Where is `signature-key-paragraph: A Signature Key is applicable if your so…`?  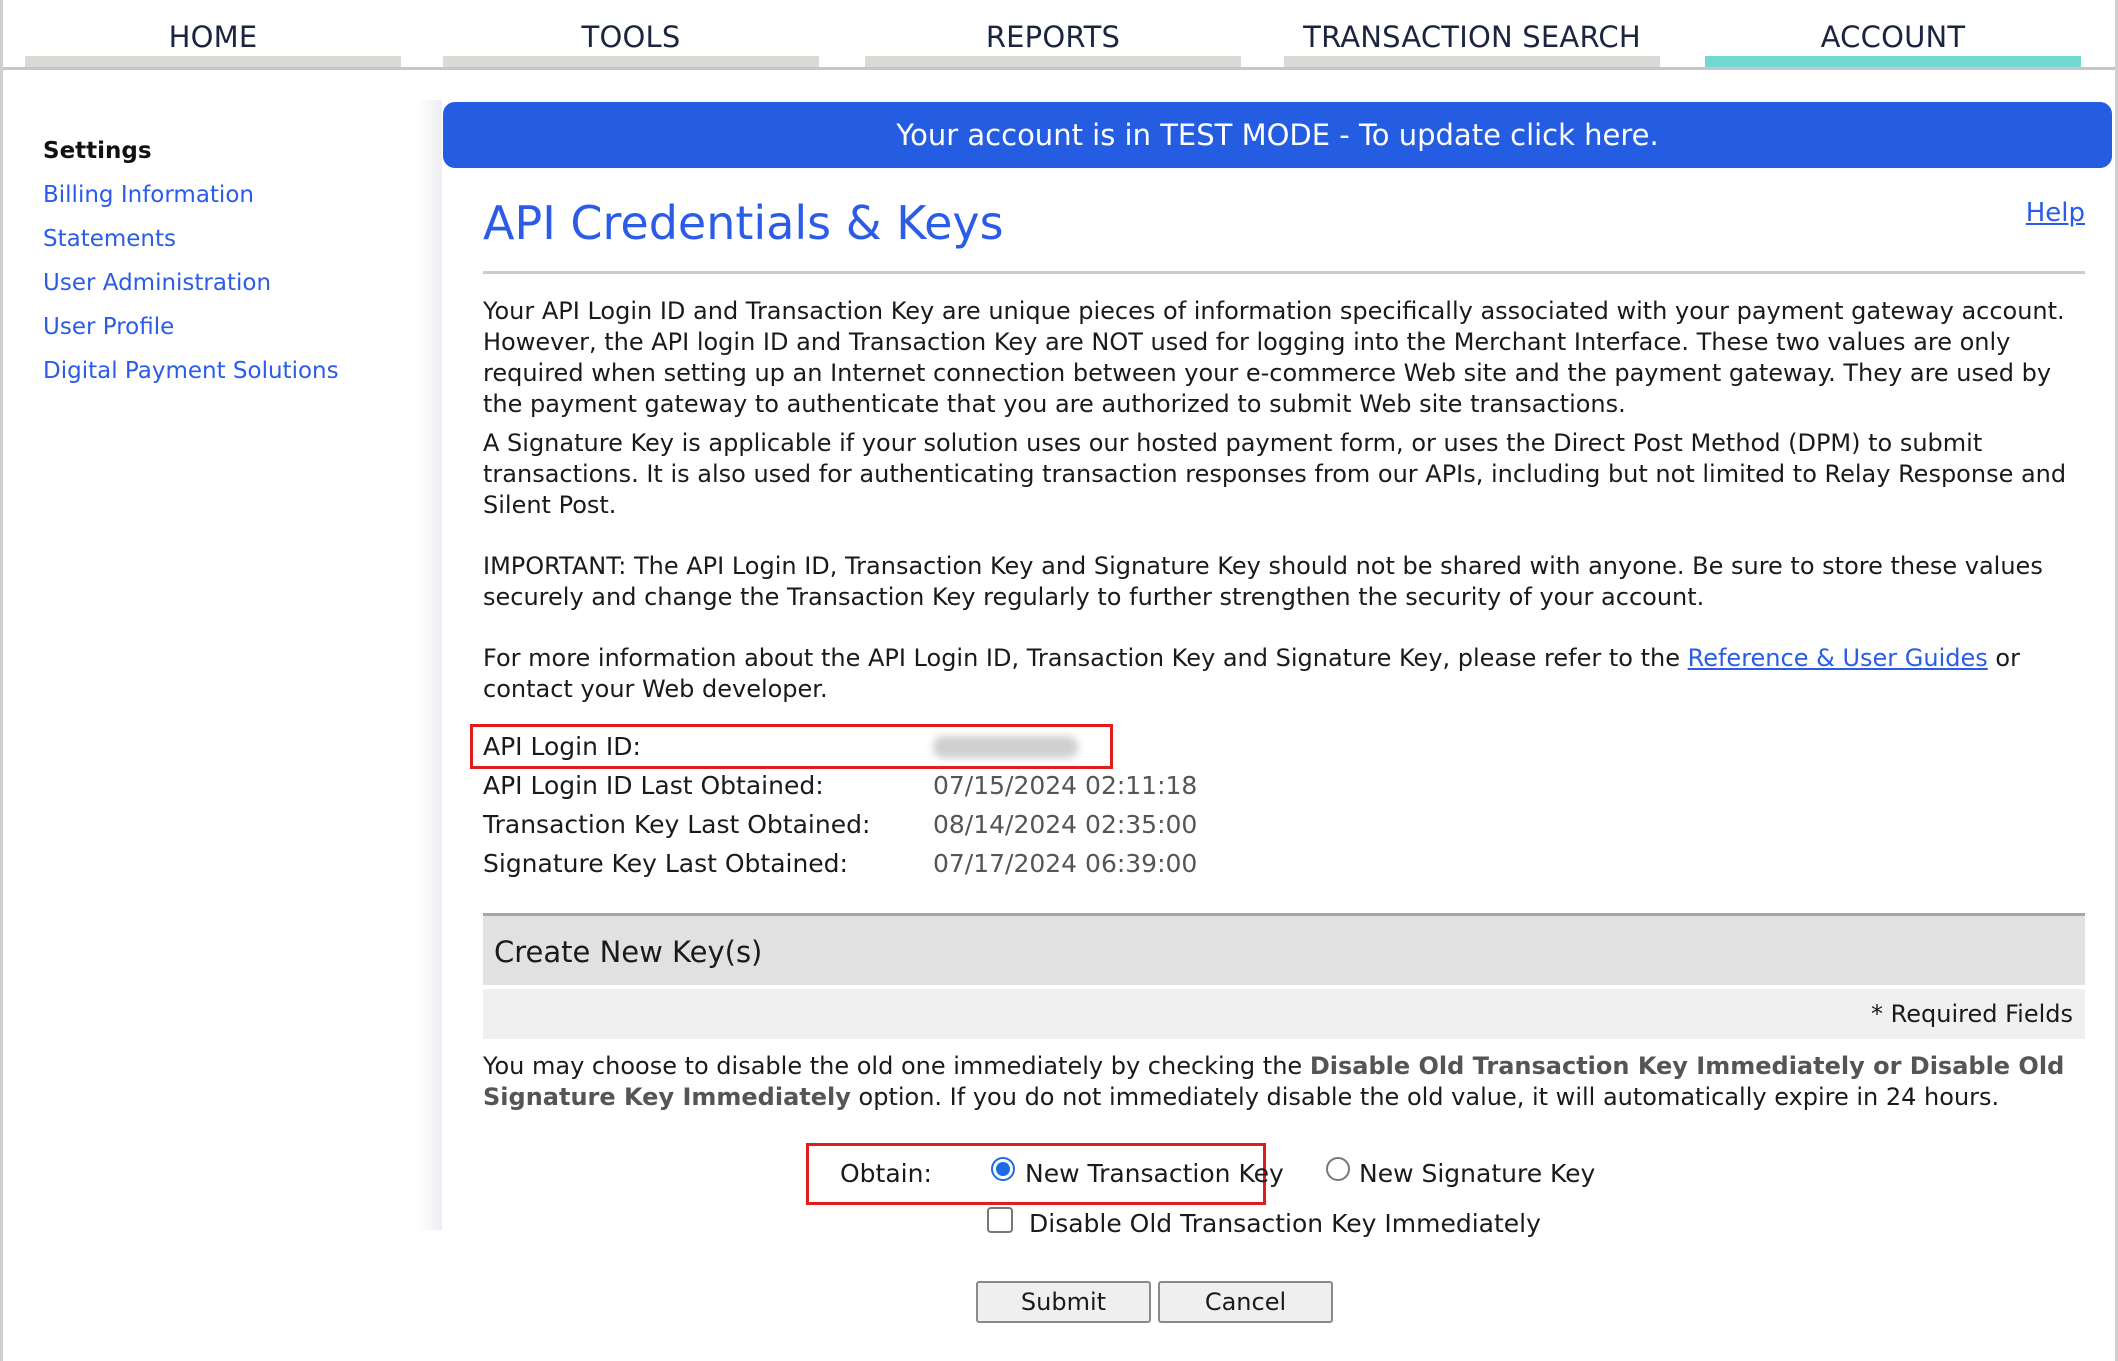
signature-key-paragraph: A Signature Key is applicable if your so… is located at coordinates (1275, 474).